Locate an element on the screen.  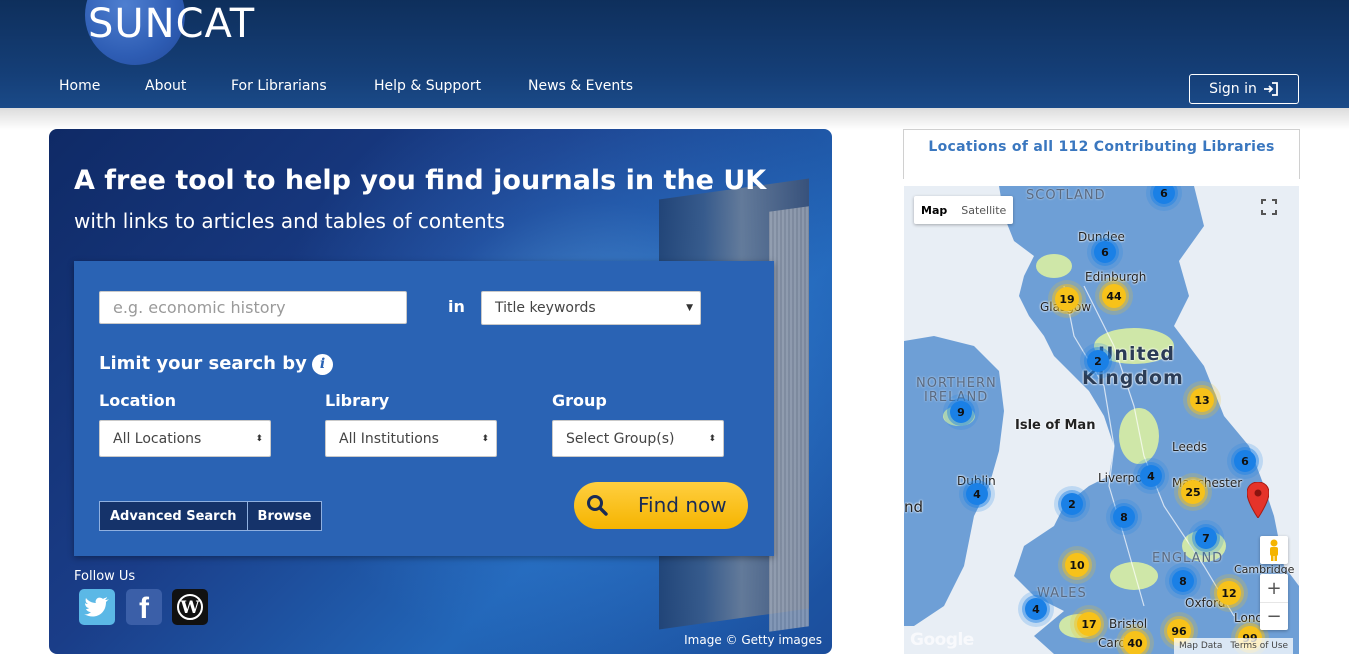
nav-about: About is located at coordinates (165, 86).